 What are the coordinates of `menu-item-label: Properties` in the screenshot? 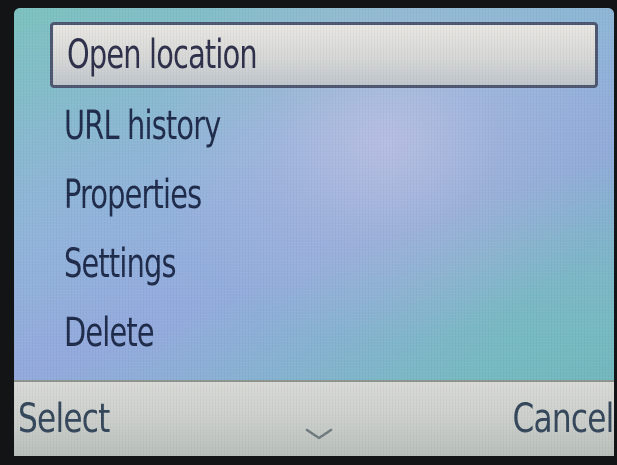 It's located at (133, 194).